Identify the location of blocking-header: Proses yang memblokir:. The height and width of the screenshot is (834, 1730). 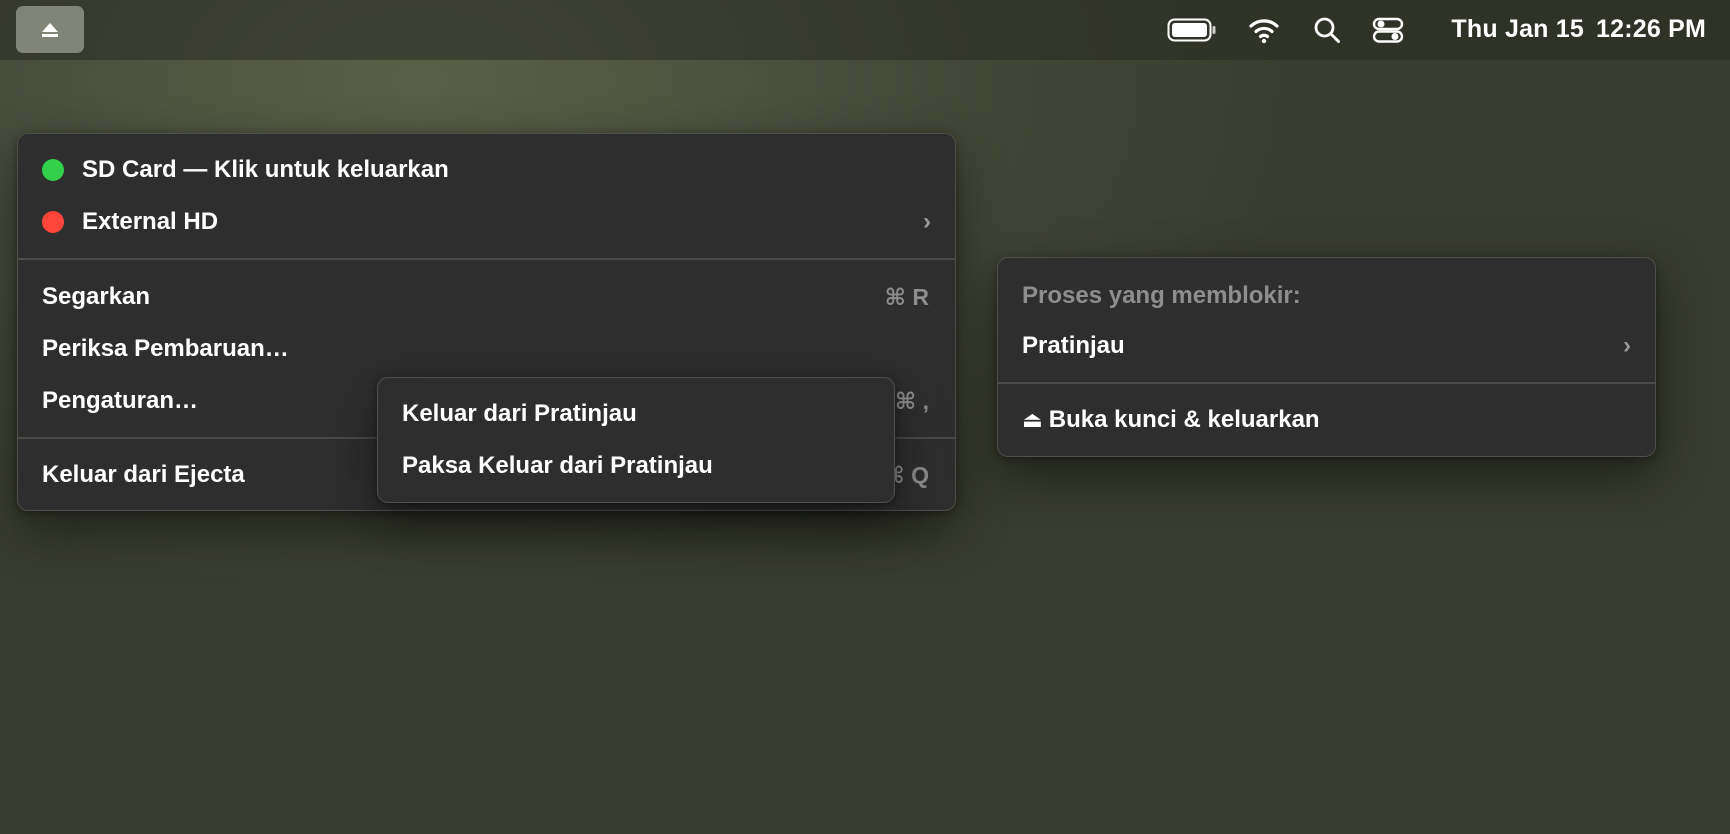
(1326, 296).